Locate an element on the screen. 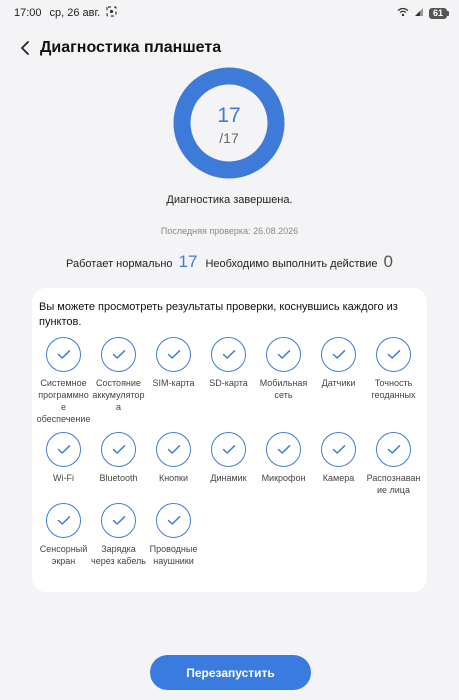 The image size is (459, 700). test-item-label: Распознавание лица is located at coordinates (393, 484).